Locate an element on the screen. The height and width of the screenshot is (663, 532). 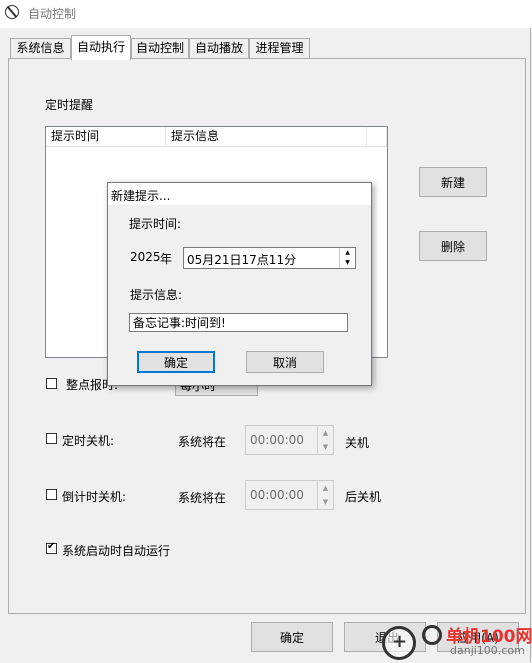
countdown-shutdown-checkbox is located at coordinates (51, 494).